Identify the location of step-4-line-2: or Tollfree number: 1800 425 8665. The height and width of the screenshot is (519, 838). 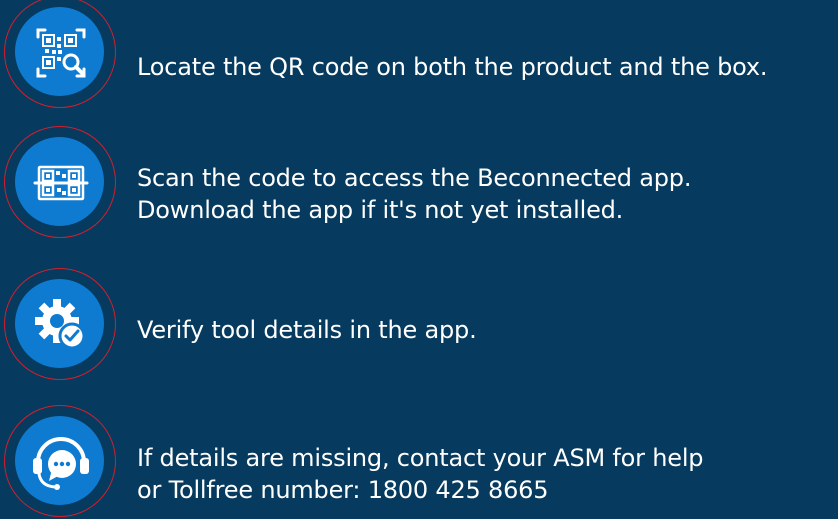
(343, 490).